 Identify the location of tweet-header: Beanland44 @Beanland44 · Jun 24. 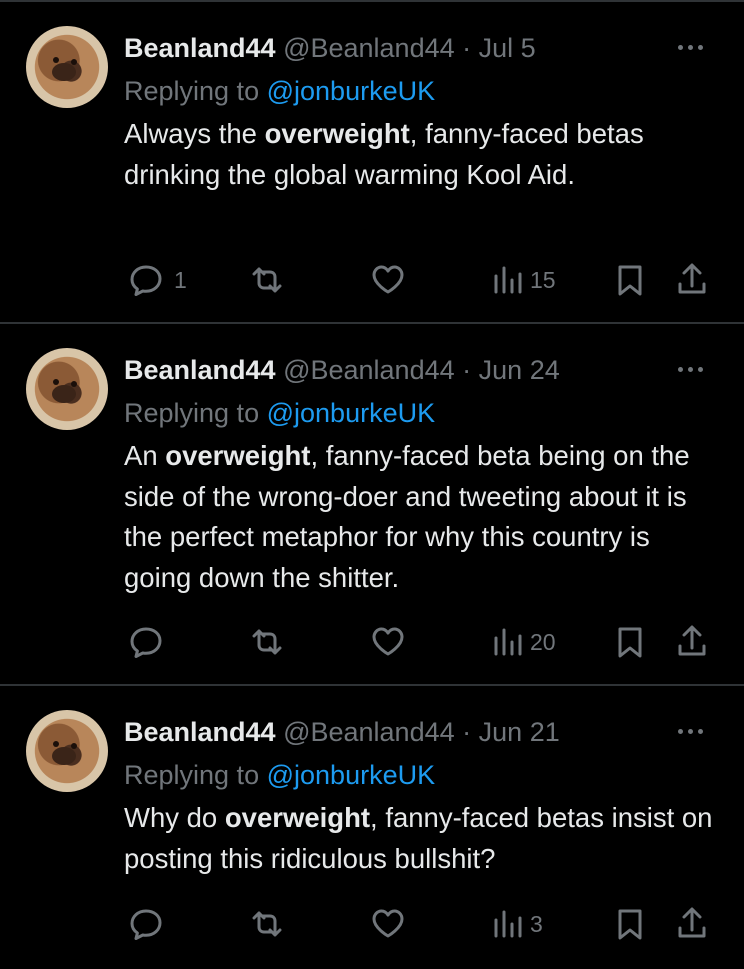
(404, 370).